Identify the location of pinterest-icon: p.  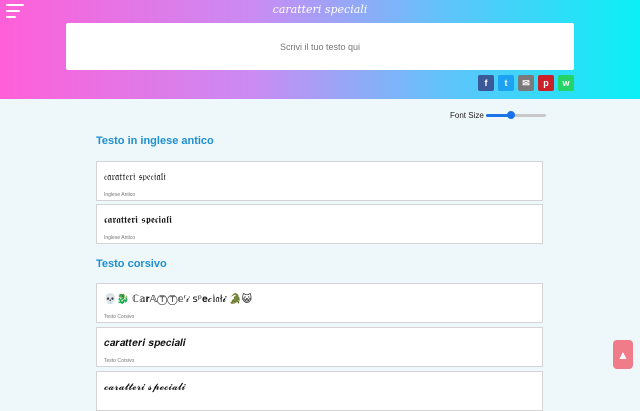
(546, 83).